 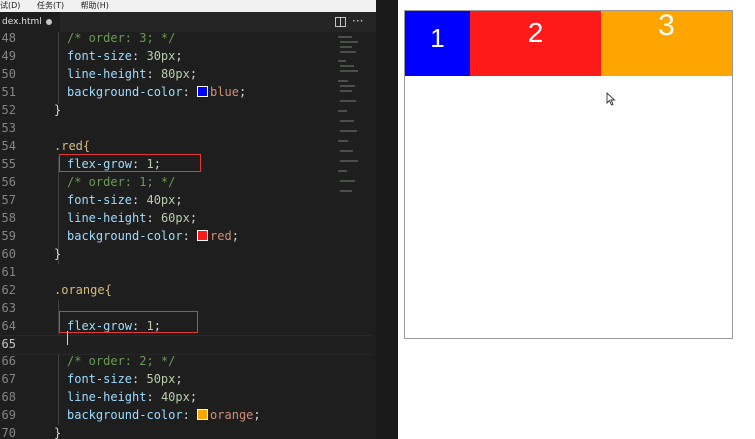 I want to click on code-line: 68 line-height: 40px;, so click(x=99, y=397).